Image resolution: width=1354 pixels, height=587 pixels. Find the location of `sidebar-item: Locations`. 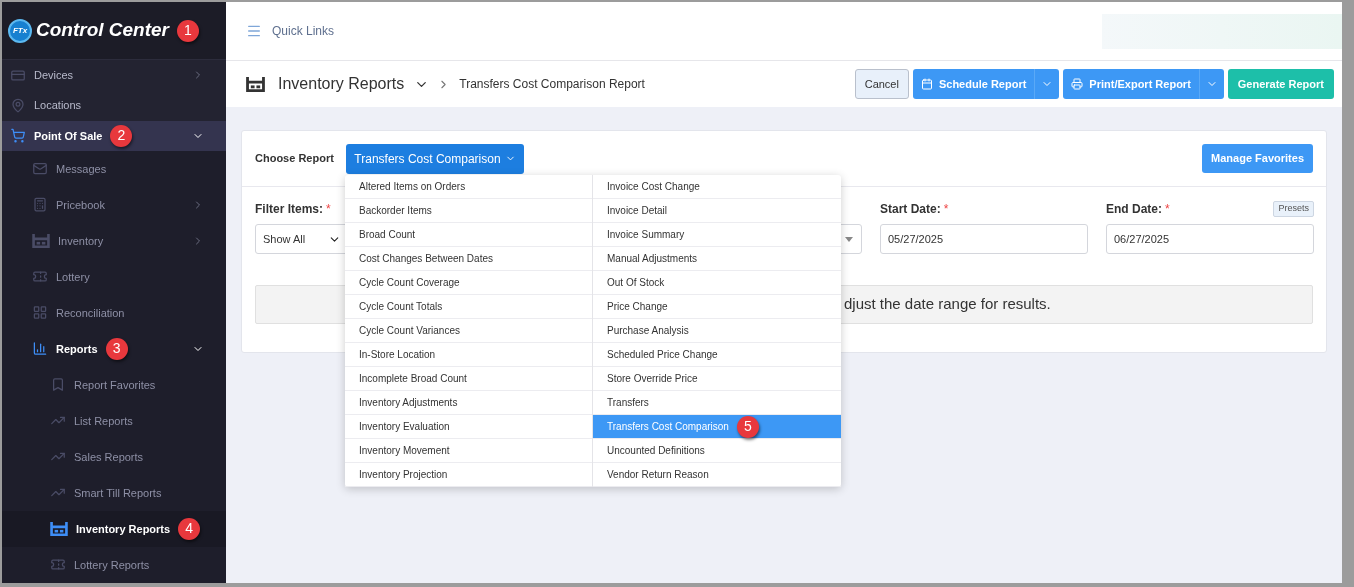

sidebar-item: Locations is located at coordinates (114, 105).